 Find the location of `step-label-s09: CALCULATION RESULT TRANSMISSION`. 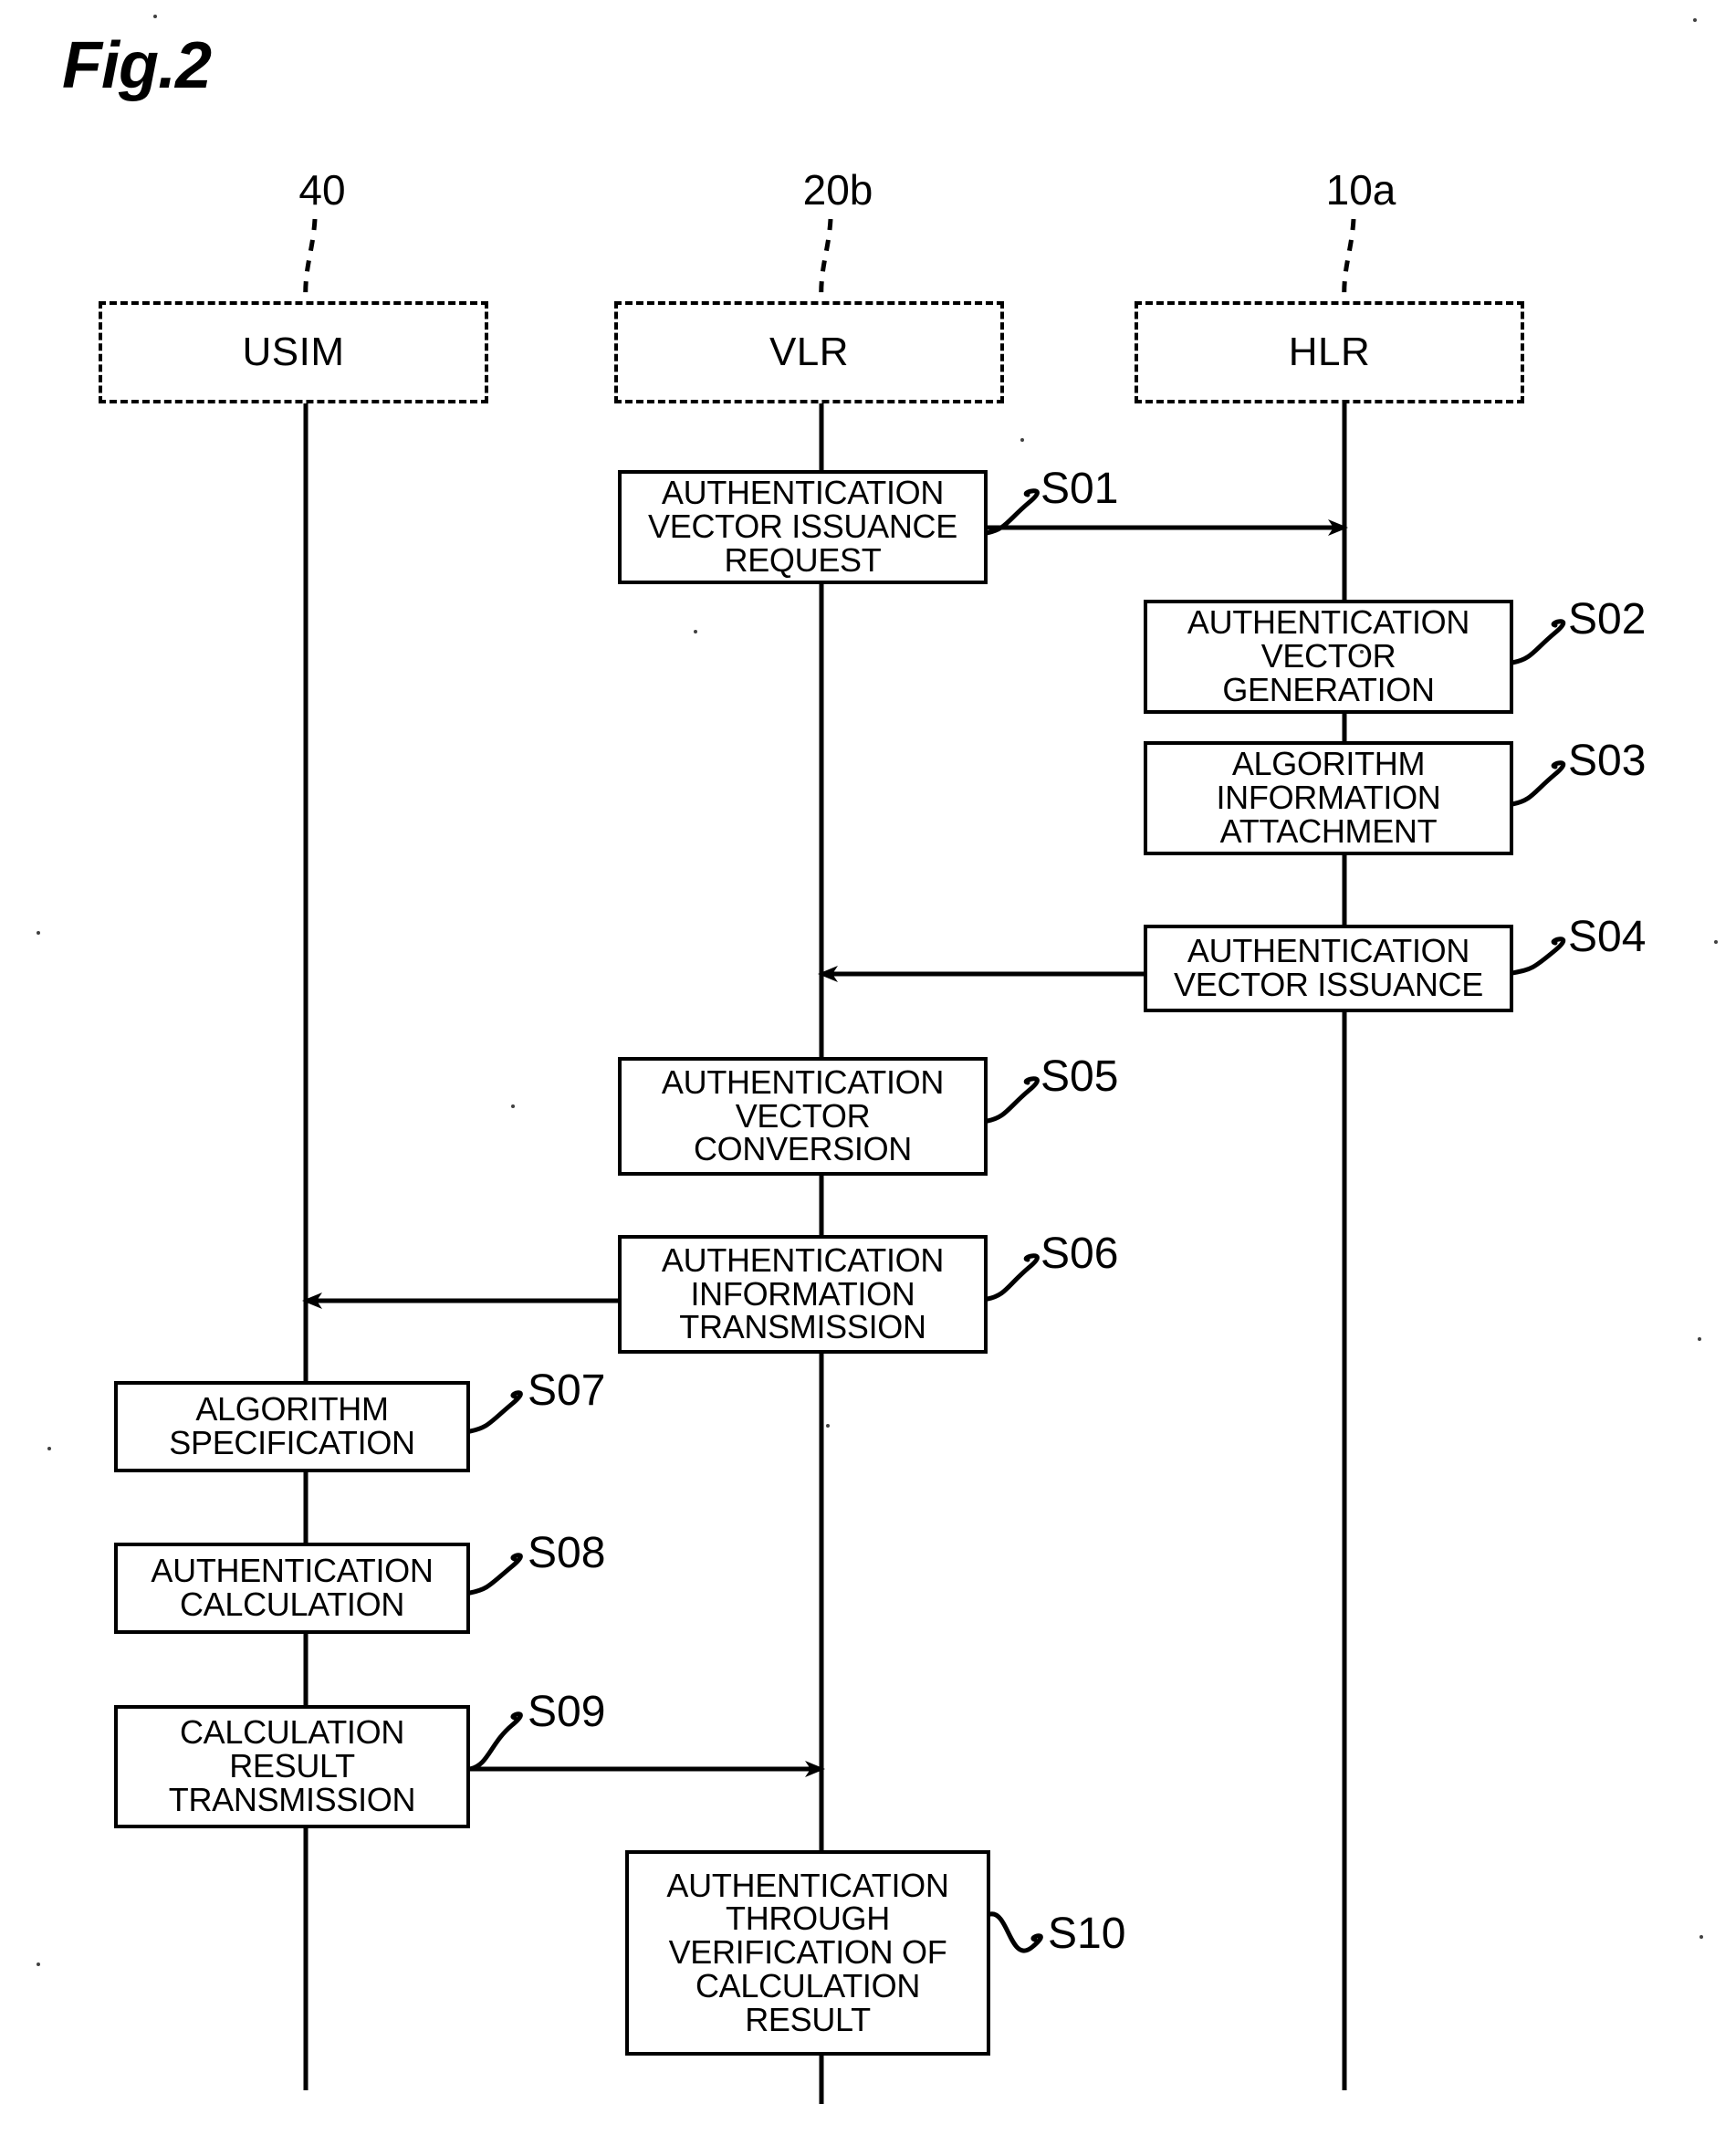

step-label-s09: CALCULATION RESULT TRANSMISSION is located at coordinates (292, 1765).